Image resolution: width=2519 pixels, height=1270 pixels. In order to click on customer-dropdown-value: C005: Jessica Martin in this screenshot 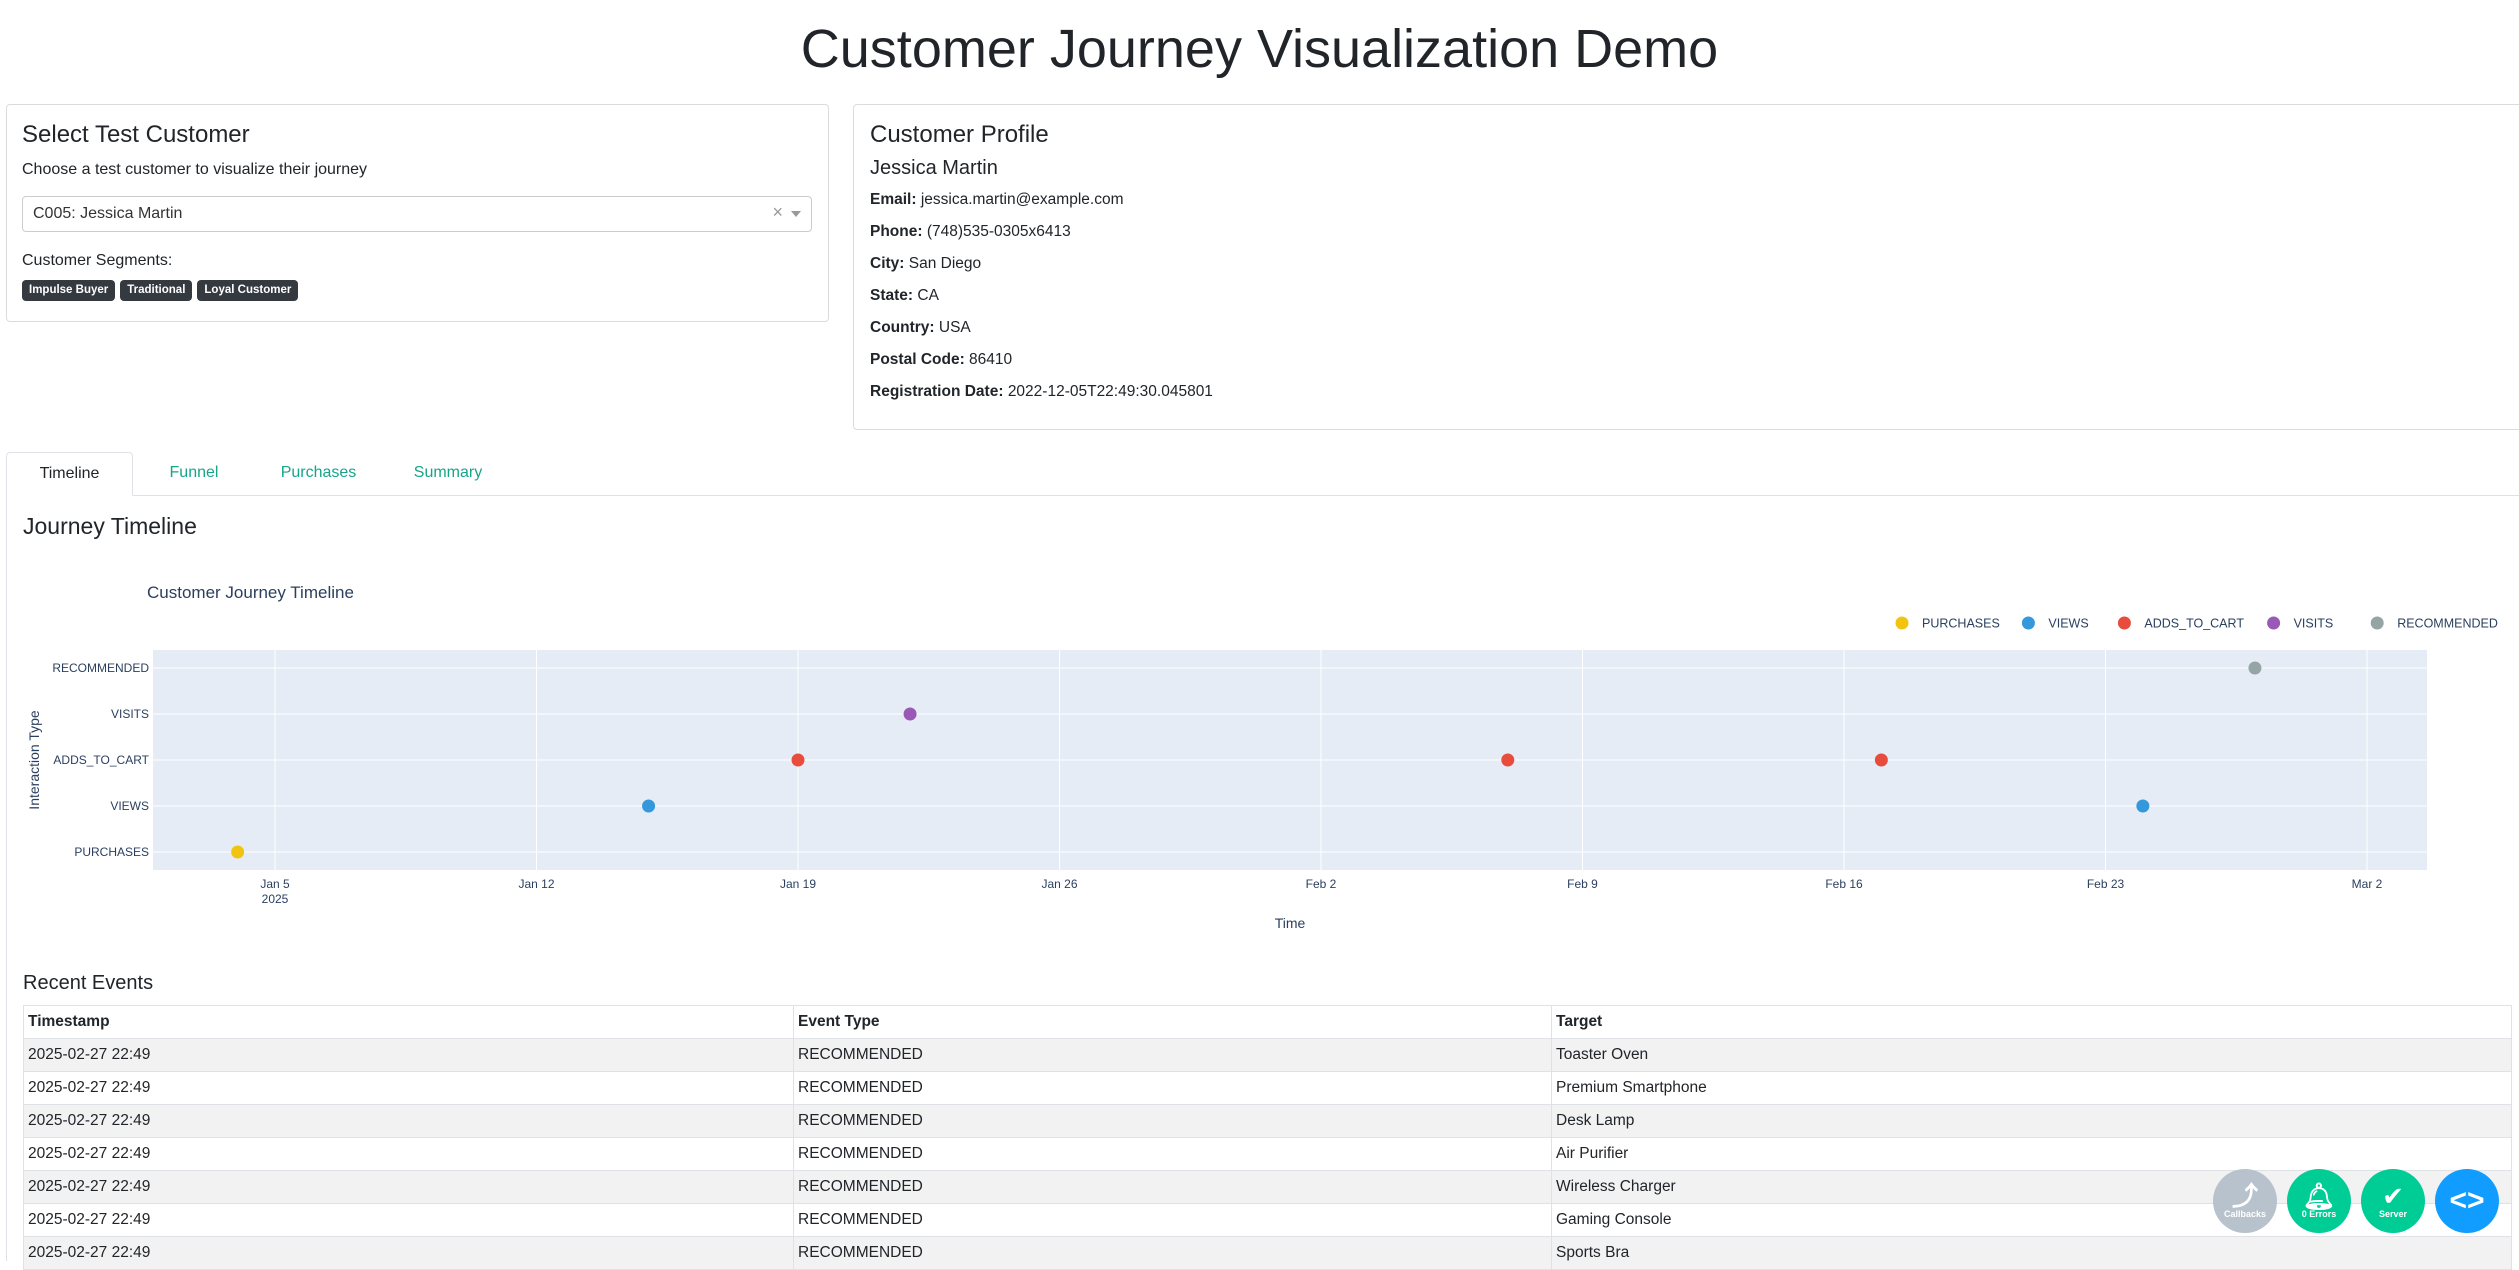, I will do `click(108, 213)`.